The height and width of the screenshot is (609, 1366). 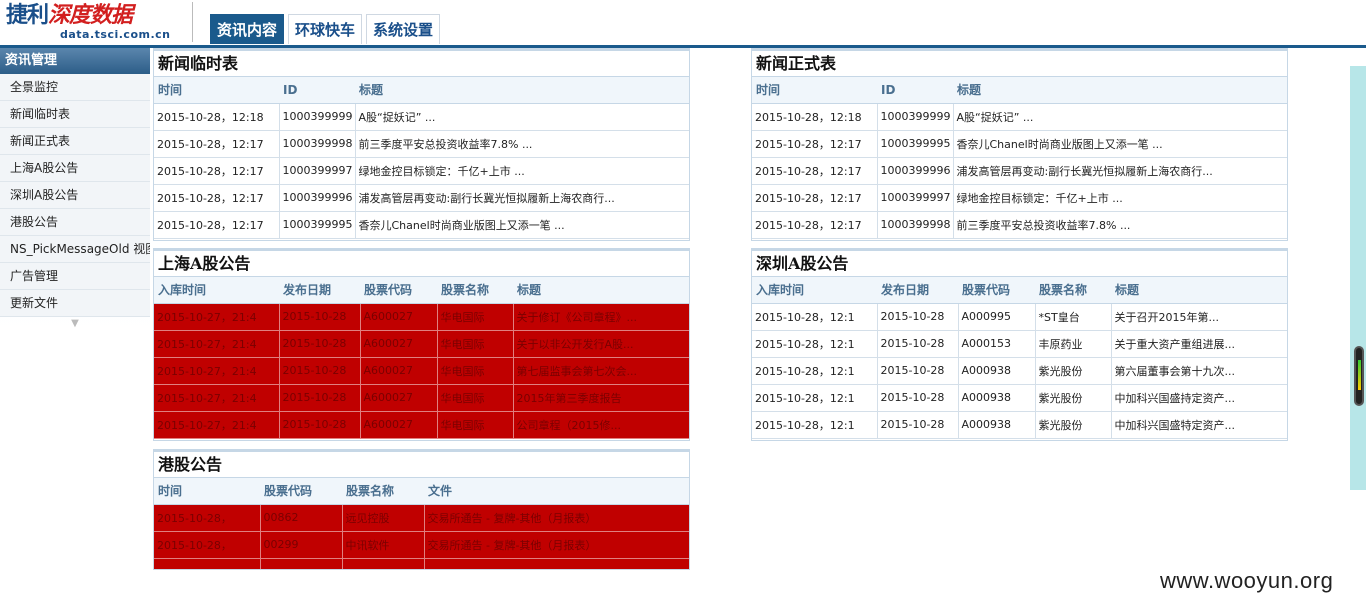 I want to click on sidebar-item-hk: 港股公告, so click(x=75, y=222).